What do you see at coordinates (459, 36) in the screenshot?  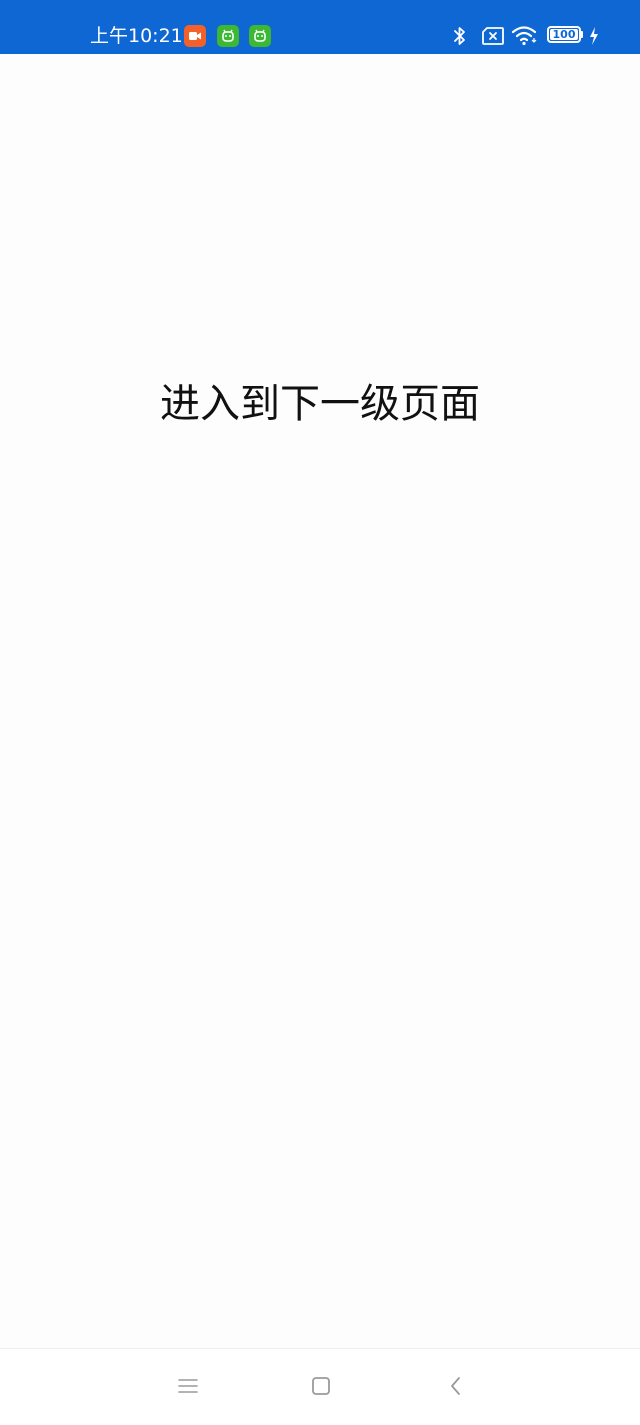 I see `bluetooth-icon` at bounding box center [459, 36].